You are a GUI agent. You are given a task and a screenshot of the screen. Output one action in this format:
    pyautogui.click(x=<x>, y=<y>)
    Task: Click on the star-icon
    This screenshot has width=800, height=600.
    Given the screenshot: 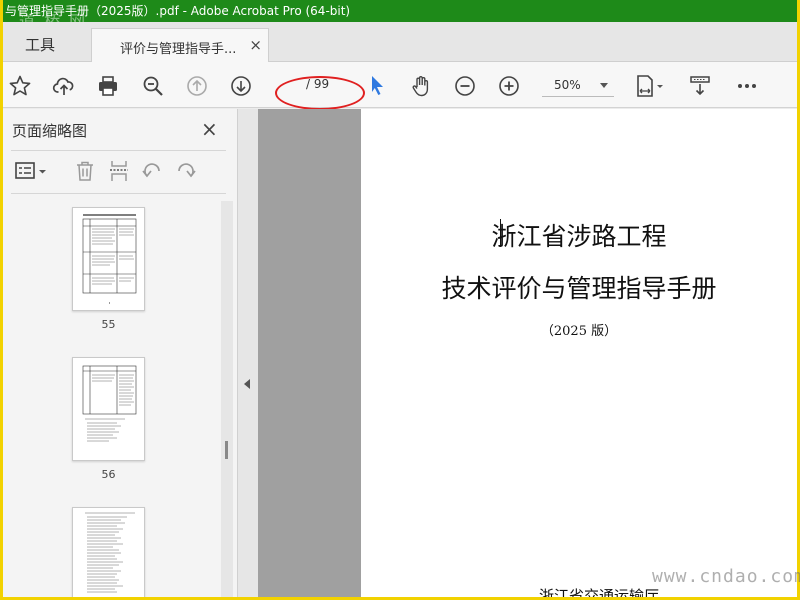 What is the action you would take?
    pyautogui.click(x=20, y=86)
    